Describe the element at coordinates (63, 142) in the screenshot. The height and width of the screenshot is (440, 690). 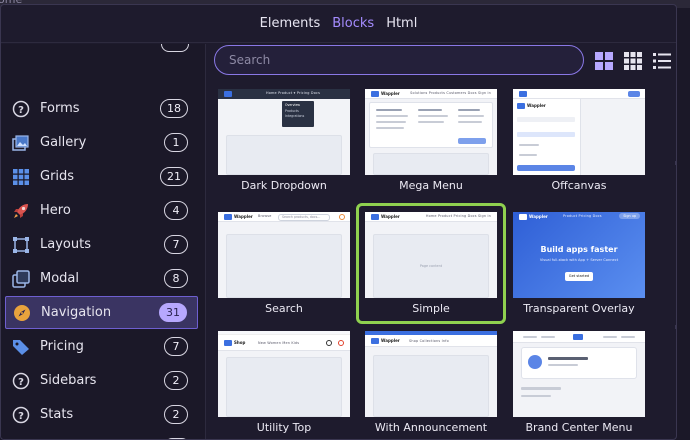
I see `sidebar-item-label: Gallery` at that location.